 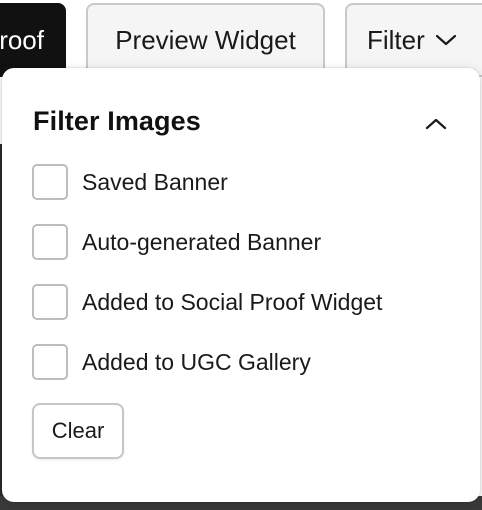 What do you see at coordinates (50, 362) in the screenshot?
I see `checkbox-ugc-gallery` at bounding box center [50, 362].